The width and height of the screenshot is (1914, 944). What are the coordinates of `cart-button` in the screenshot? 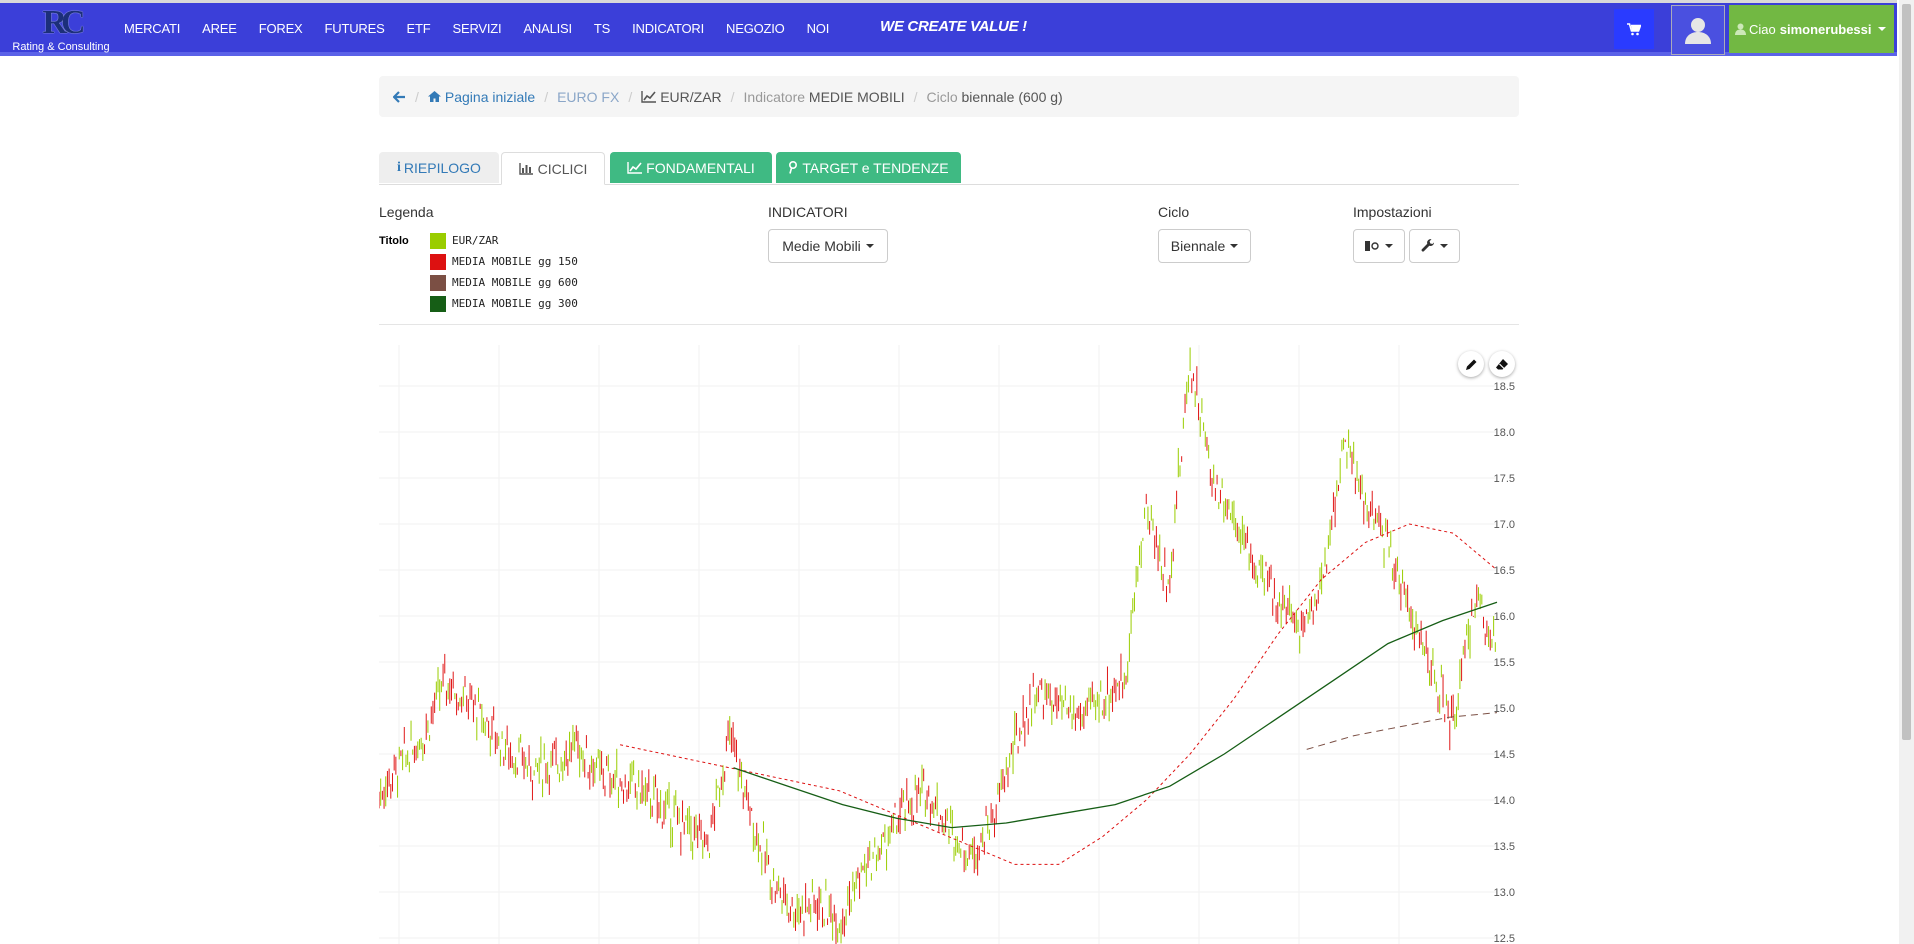 It's located at (1634, 29).